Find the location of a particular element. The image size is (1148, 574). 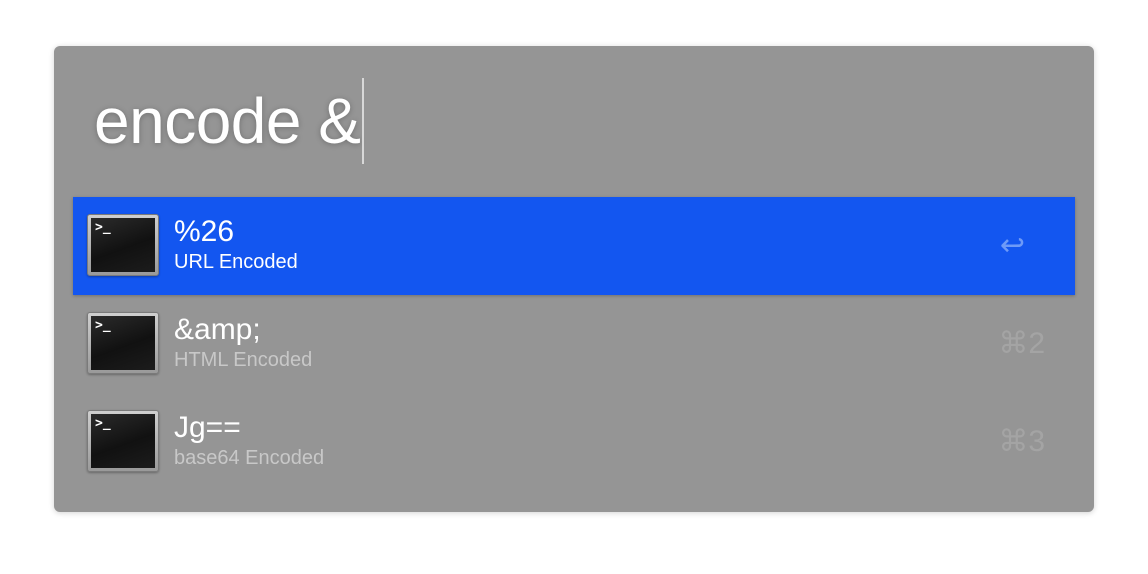

result-subtitle: URL Encoded is located at coordinates (236, 262).